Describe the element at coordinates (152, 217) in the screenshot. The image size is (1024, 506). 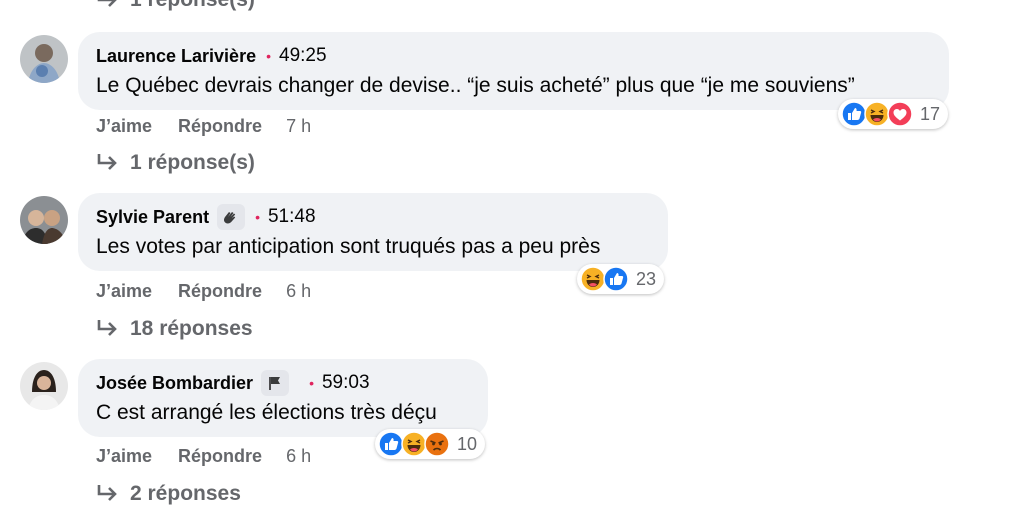
I see `comment-author: Sylvie Parent` at that location.